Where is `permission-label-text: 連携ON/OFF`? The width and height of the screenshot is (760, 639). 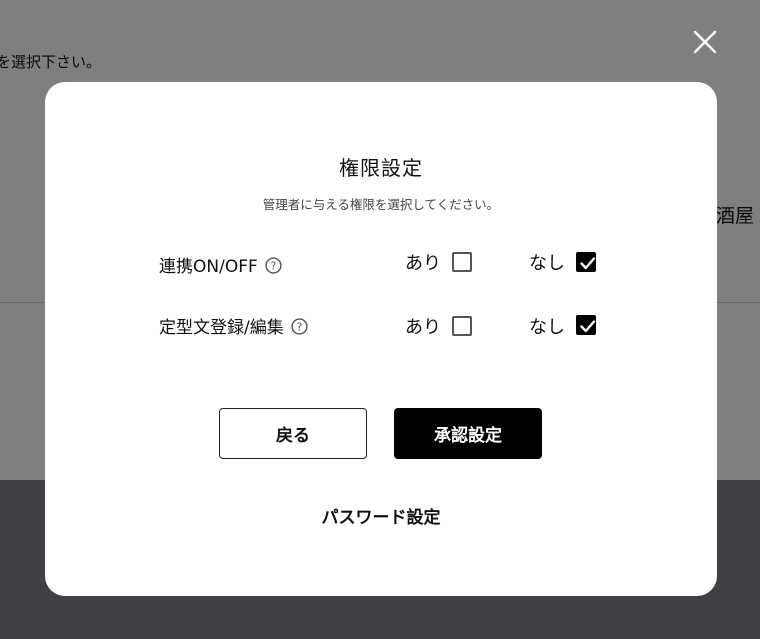 permission-label-text: 連携ON/OFF is located at coordinates (208, 267).